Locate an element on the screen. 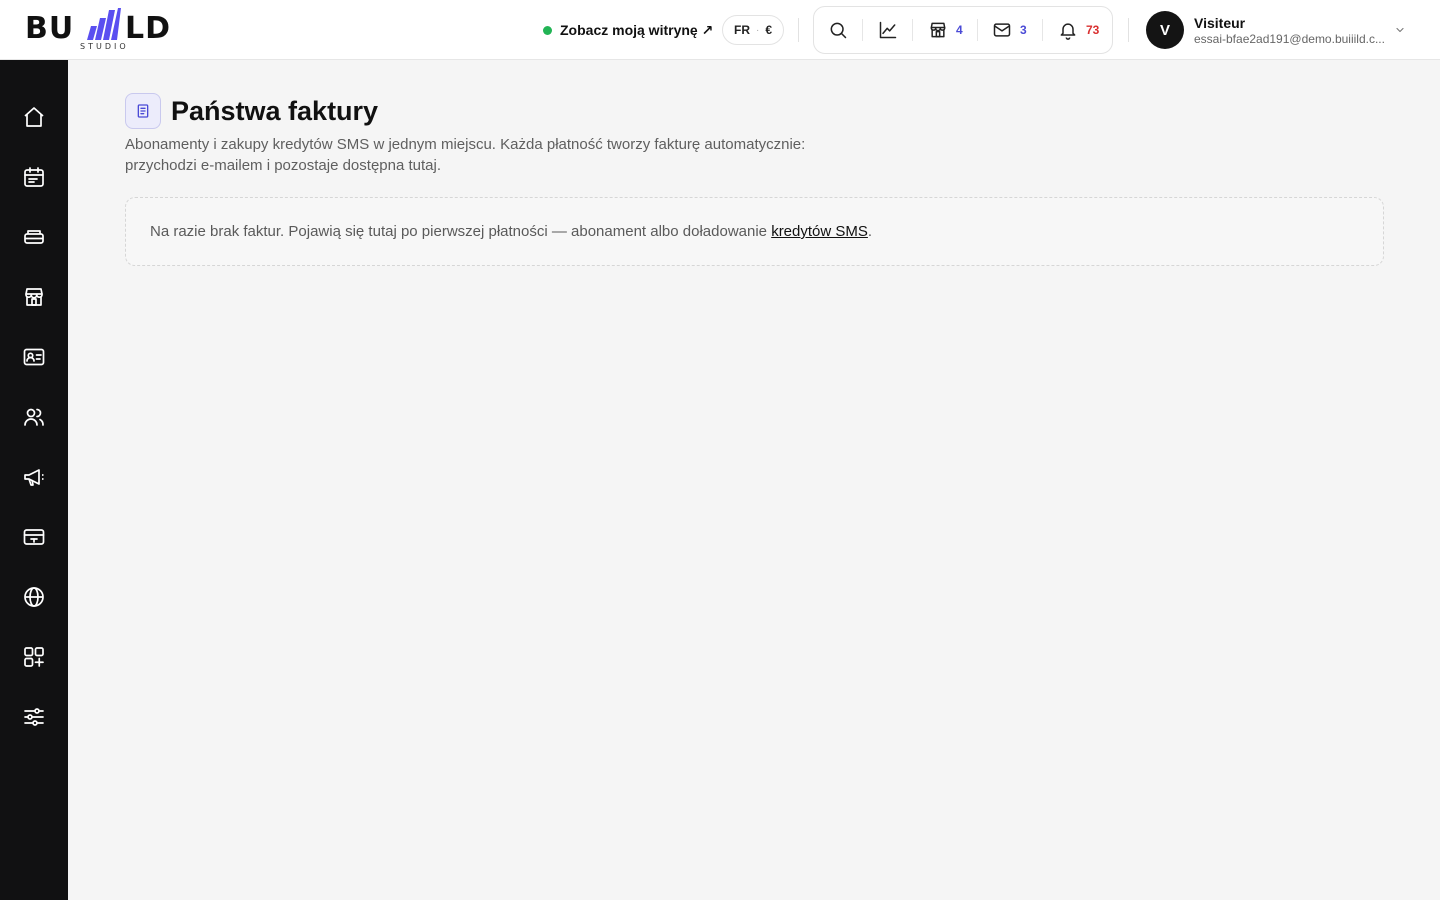 Image resolution: width=1440 pixels, height=900 pixels. locale-switcher: FR · € is located at coordinates (753, 30).